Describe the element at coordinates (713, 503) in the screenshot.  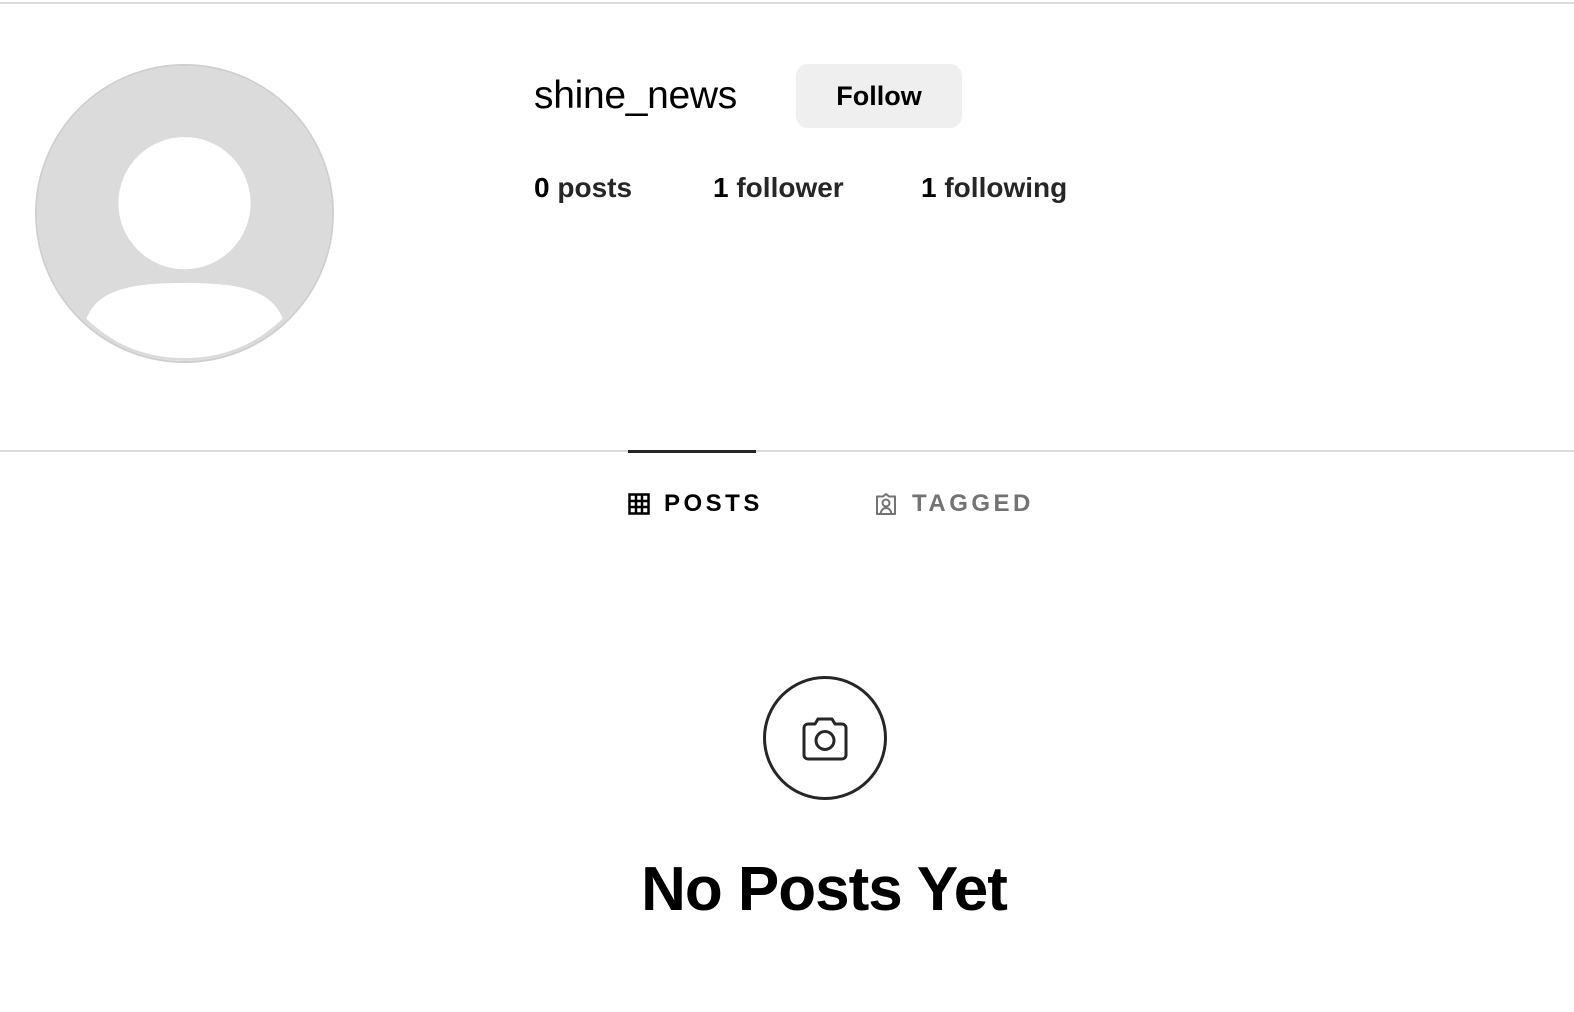
I see `tab-posts-label: POSTS` at that location.